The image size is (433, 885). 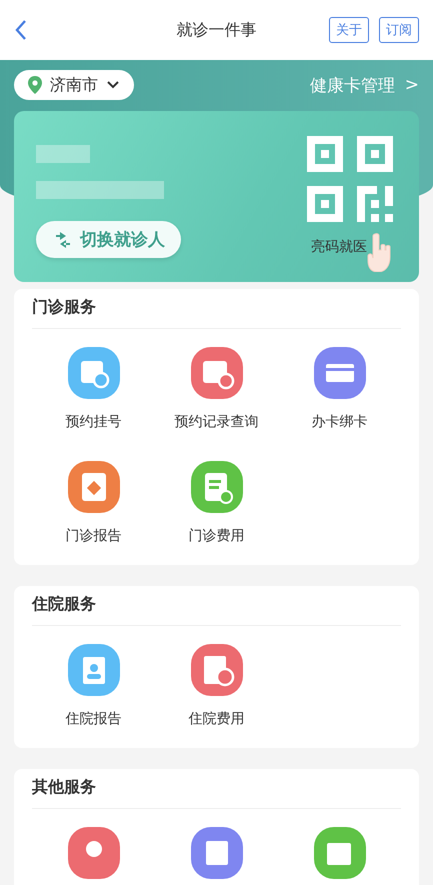 I want to click on header-button: 订阅, so click(x=399, y=30).